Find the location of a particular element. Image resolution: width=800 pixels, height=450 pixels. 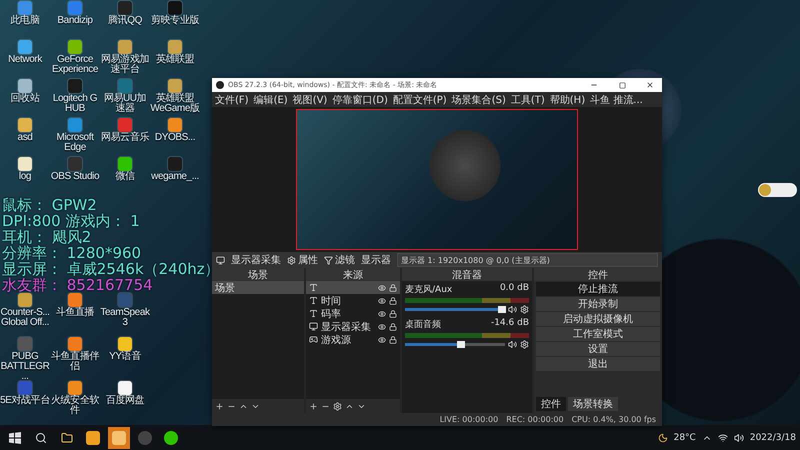

icon-label: 网易游戏加速平台 is located at coordinates (125, 65).